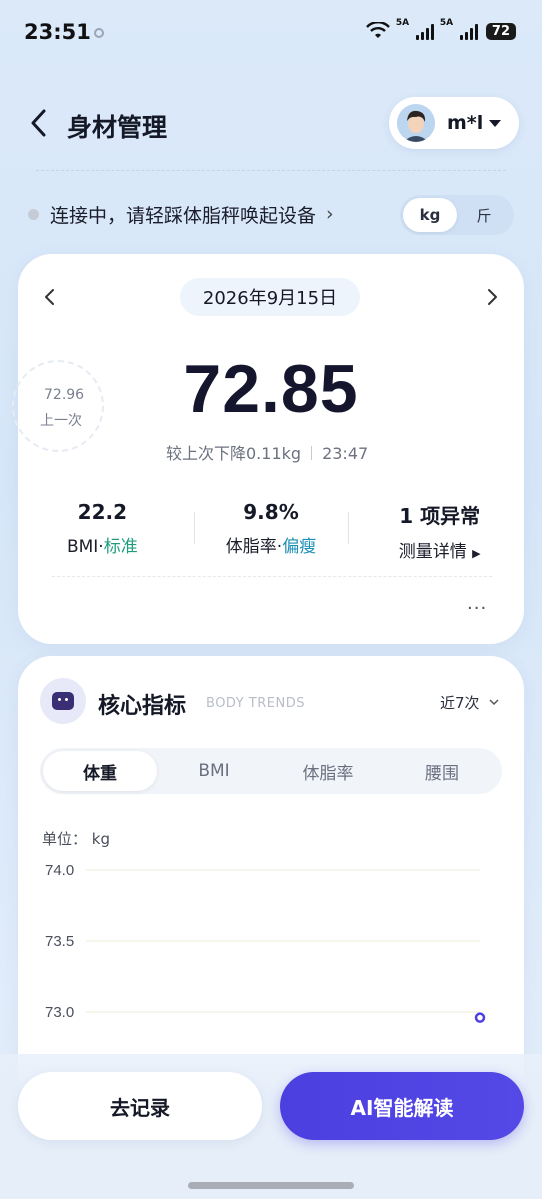 Image resolution: width=542 pixels, height=1199 pixels. What do you see at coordinates (477, 608) in the screenshot?
I see `more-options-icon: ···` at bounding box center [477, 608].